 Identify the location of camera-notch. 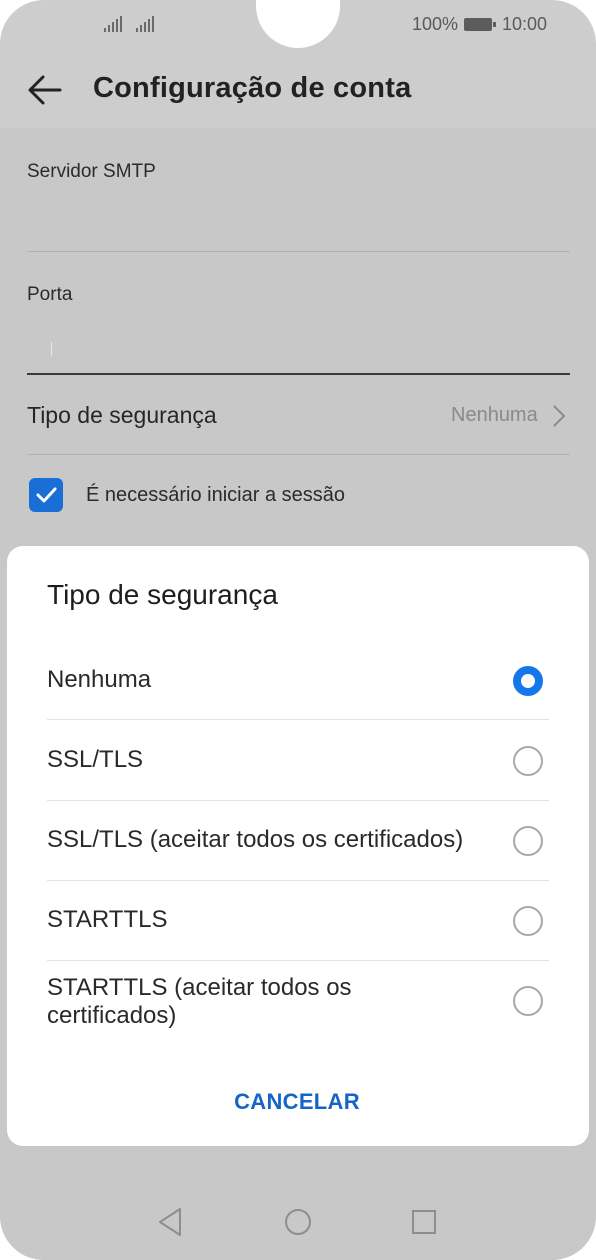
(298, 24).